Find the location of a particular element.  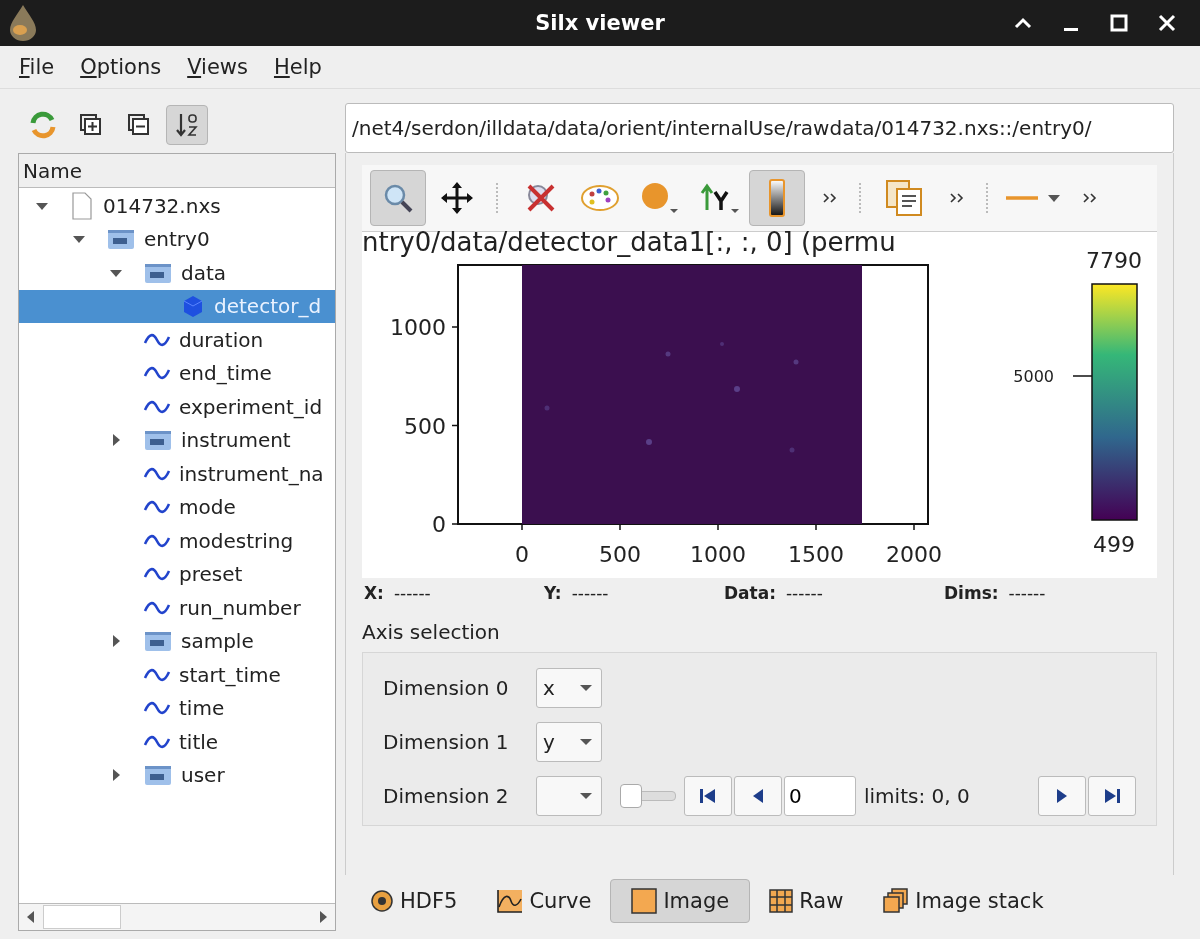

tree-label: user is located at coordinates (203, 775).